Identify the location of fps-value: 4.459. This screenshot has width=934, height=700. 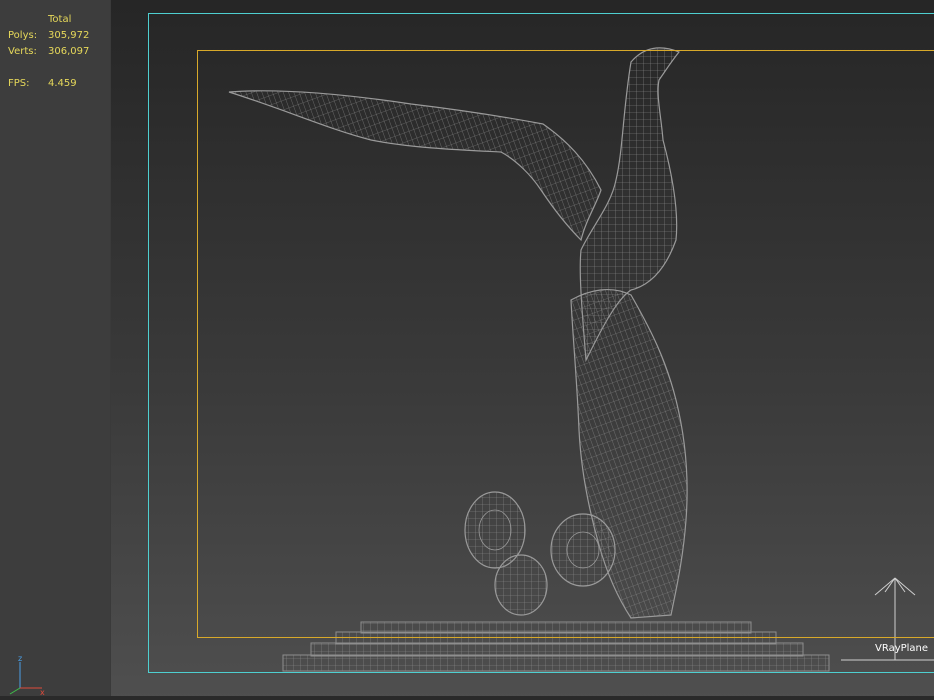
(62, 83).